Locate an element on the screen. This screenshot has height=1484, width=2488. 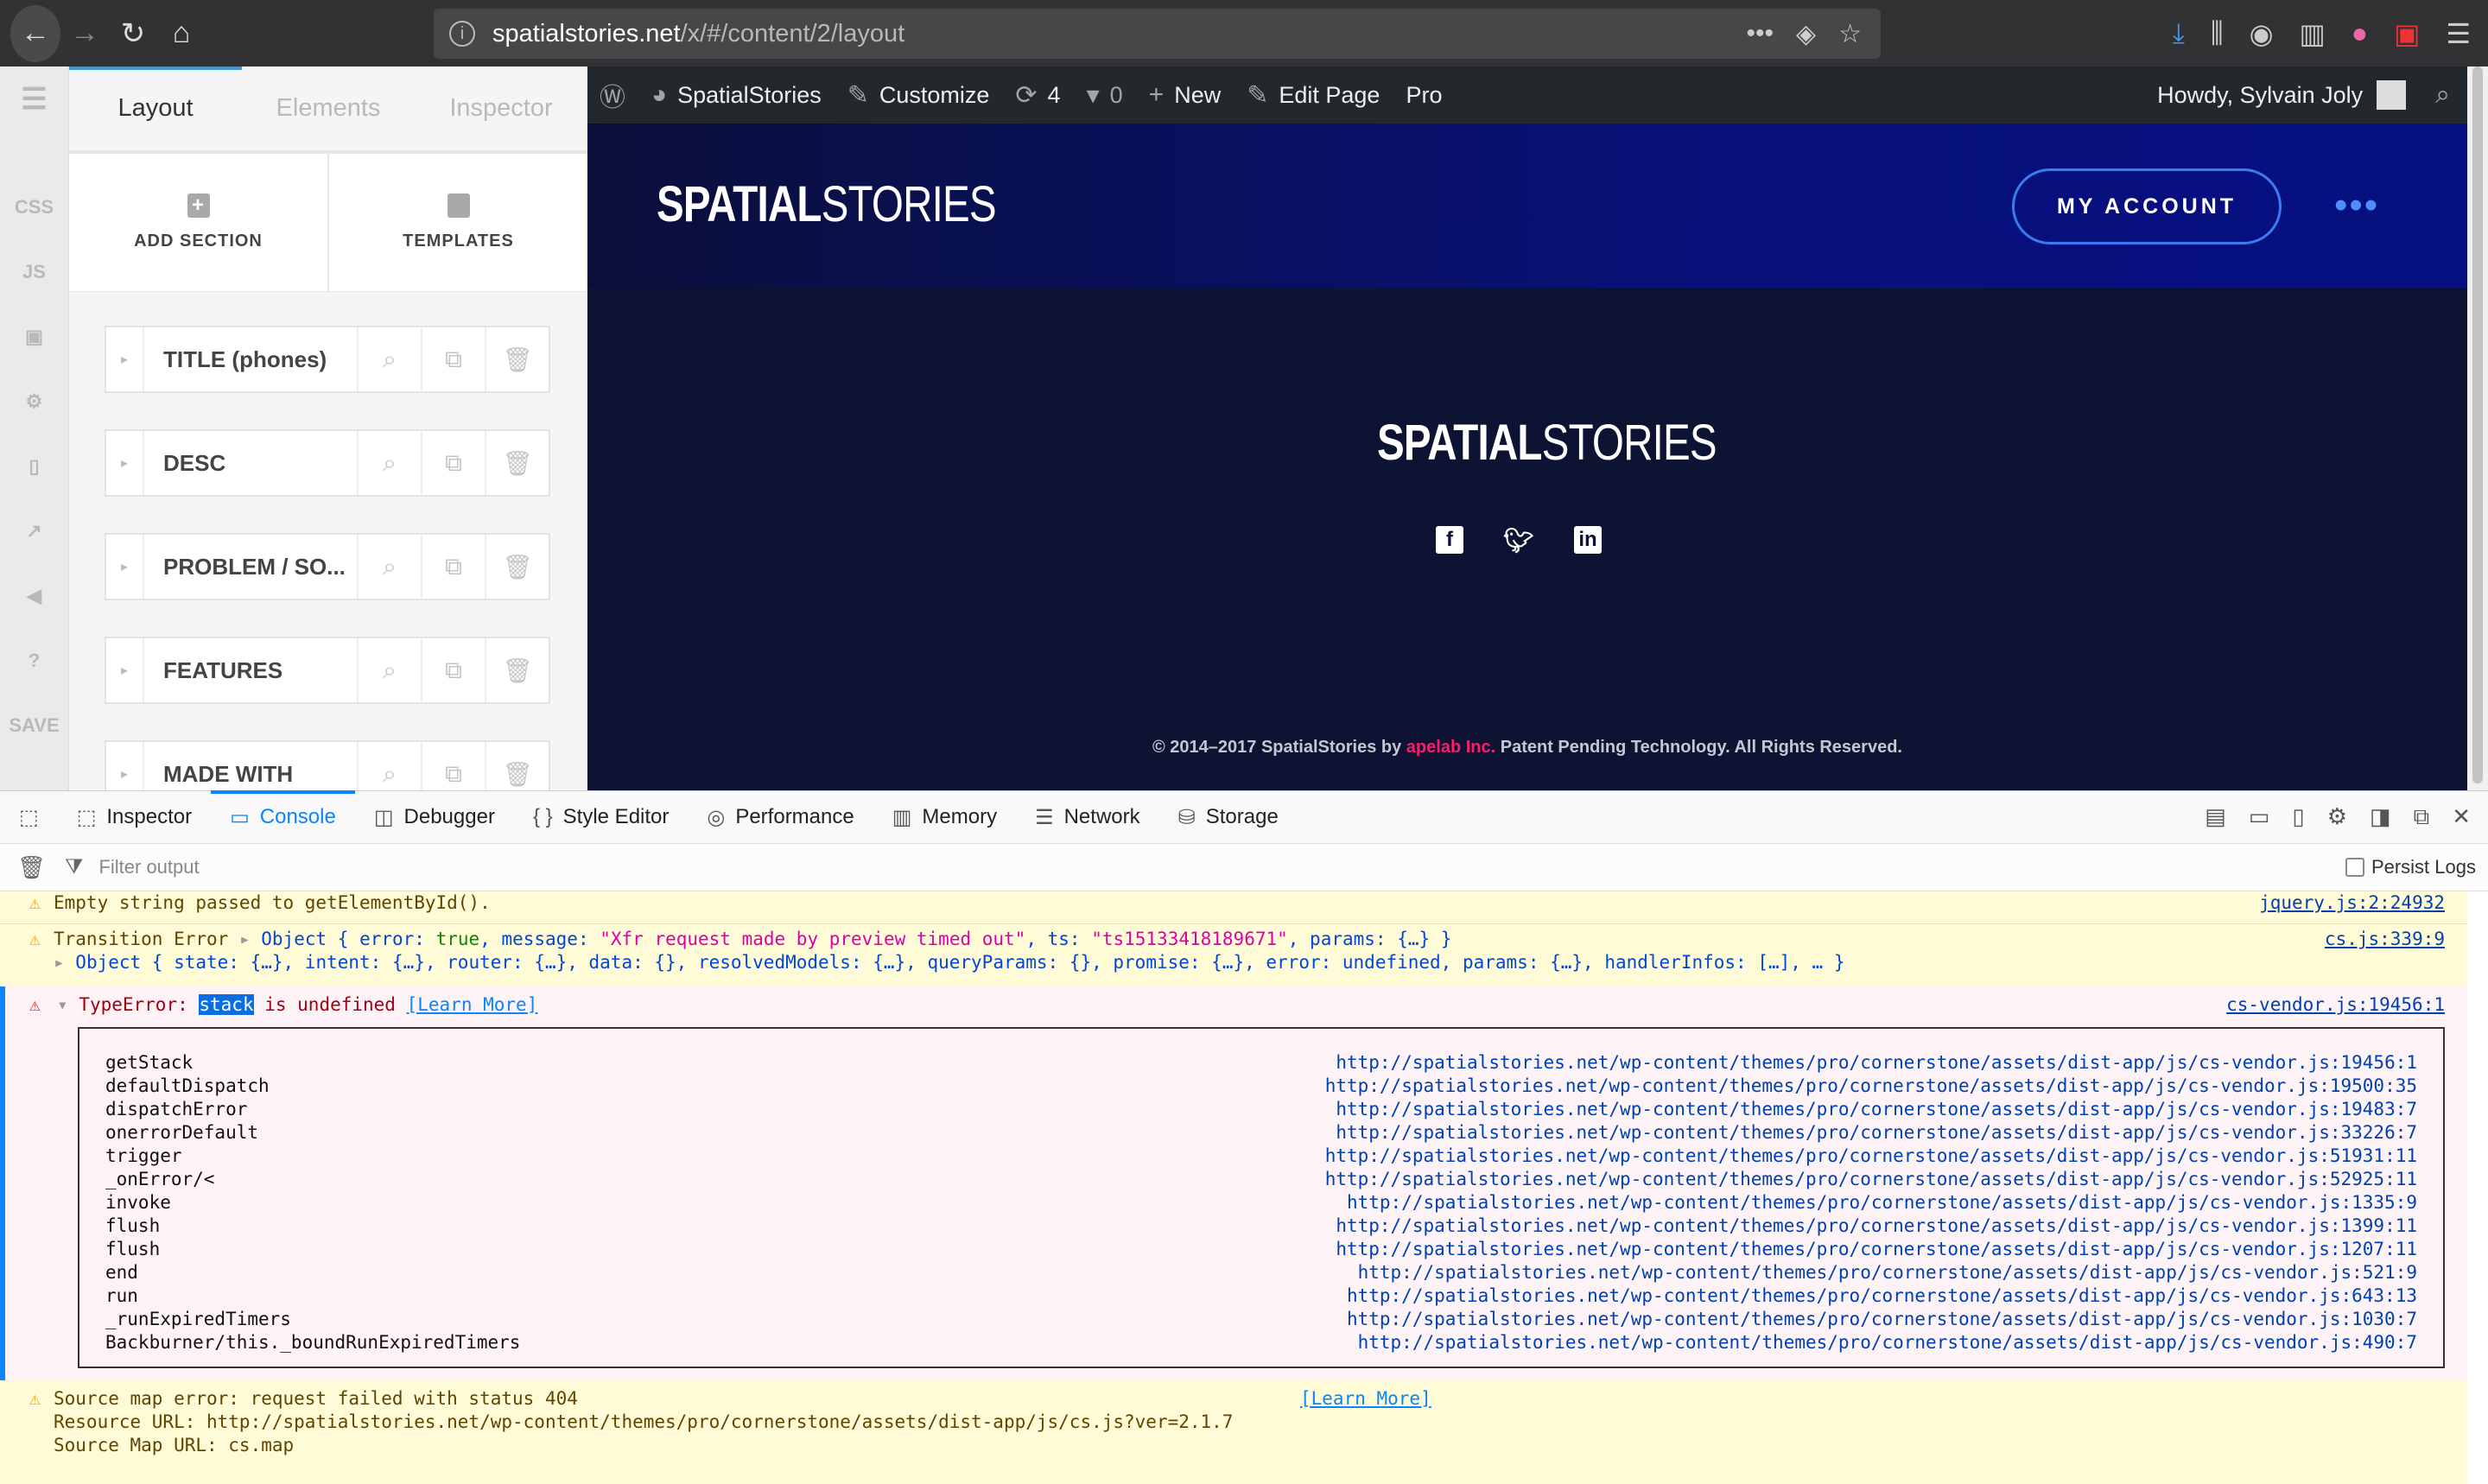
color-extension-icon: ● is located at coordinates (2360, 33).